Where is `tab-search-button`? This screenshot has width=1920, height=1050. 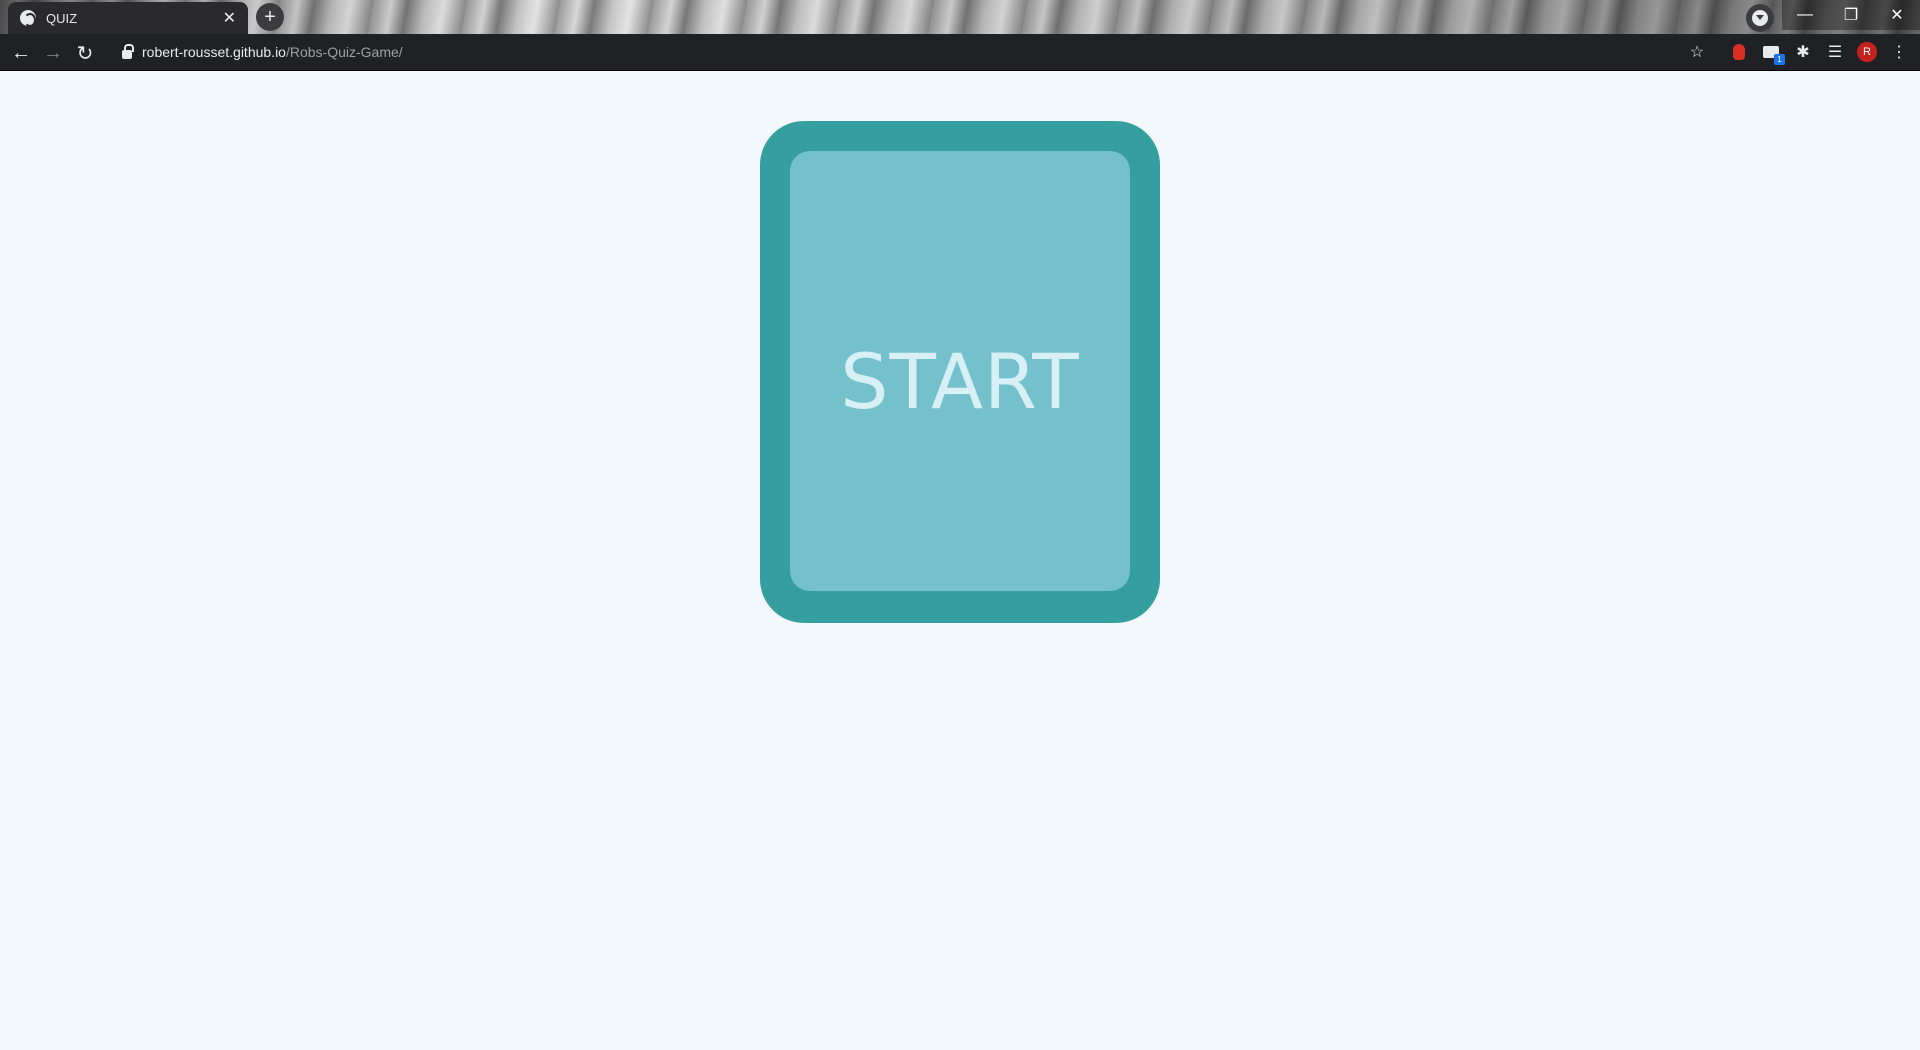 tab-search-button is located at coordinates (1760, 18).